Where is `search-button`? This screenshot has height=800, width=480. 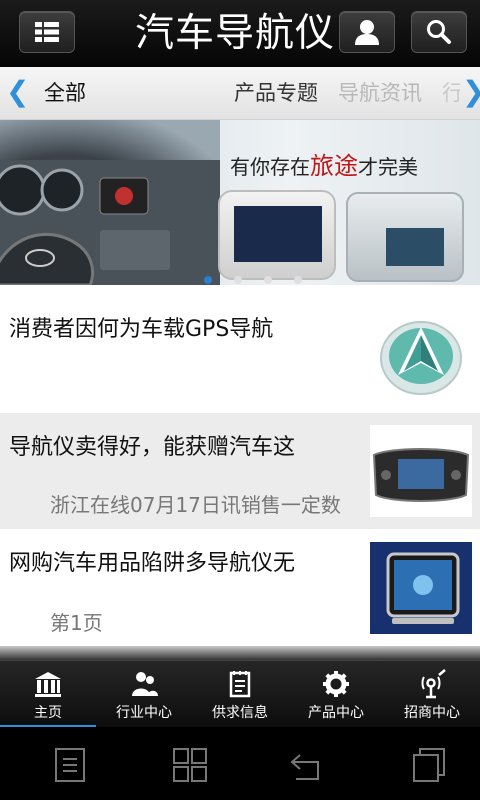 search-button is located at coordinates (439, 32).